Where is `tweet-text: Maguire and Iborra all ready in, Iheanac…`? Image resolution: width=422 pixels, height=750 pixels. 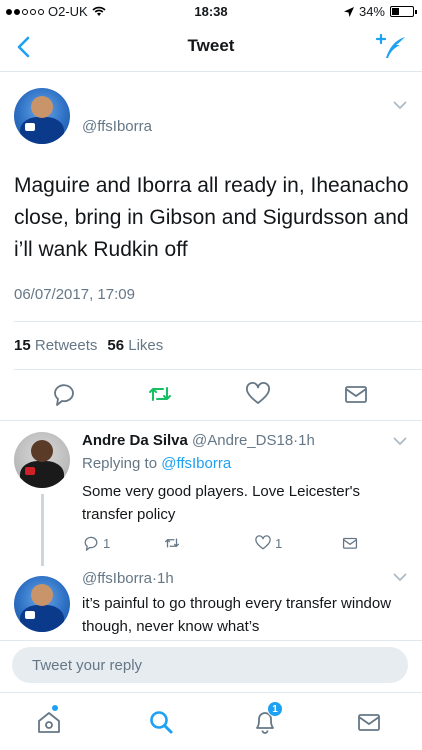
tweet-text: Maguire and Iborra all ready in, Iheanac… is located at coordinates (211, 217).